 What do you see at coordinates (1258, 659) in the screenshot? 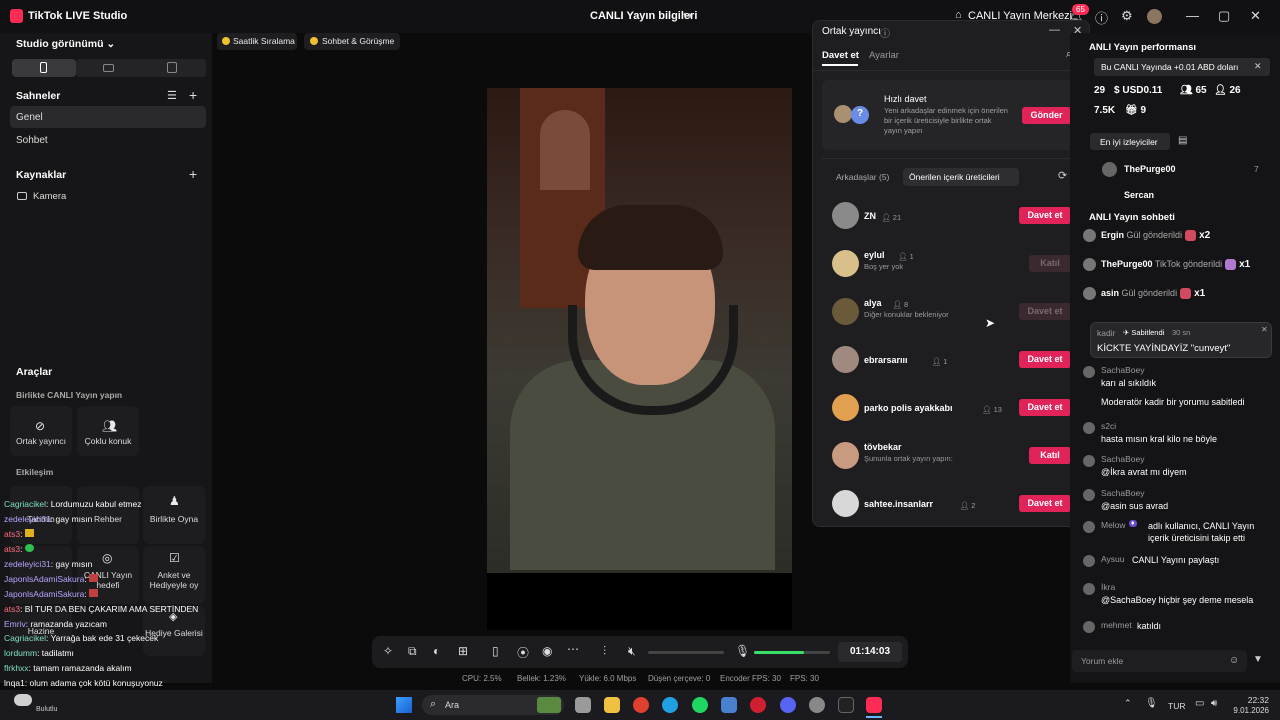
I see `send-icon: ▼` at bounding box center [1258, 659].